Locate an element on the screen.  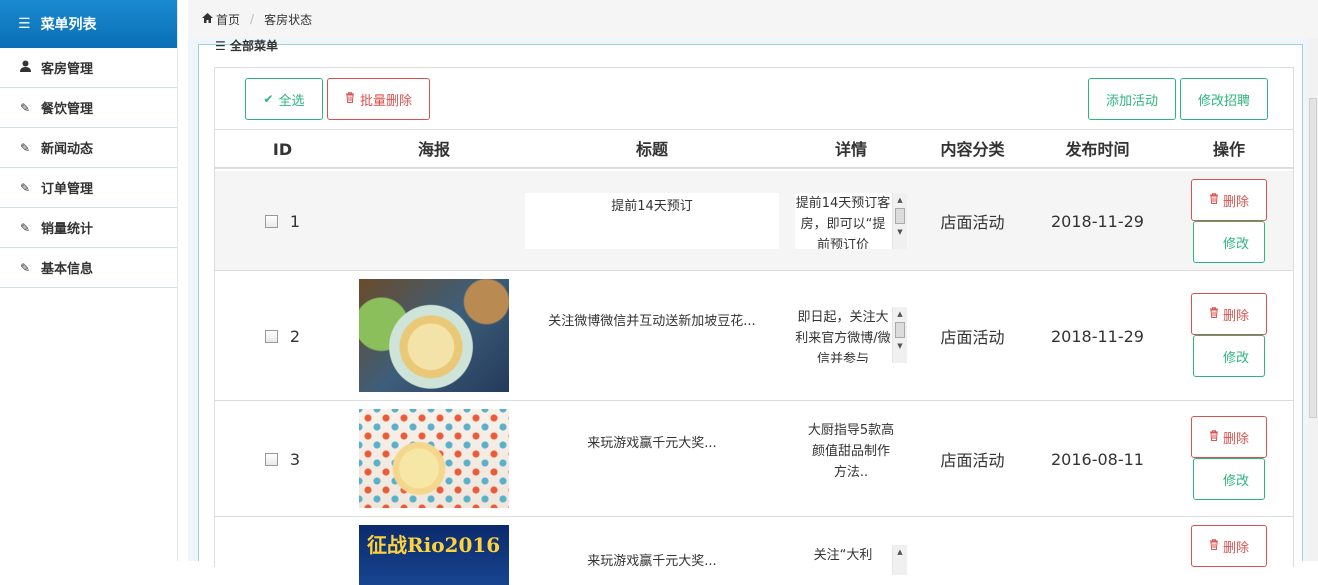
sidebar-item-catering: ✎ 餐饮管理 is located at coordinates (88, 108).